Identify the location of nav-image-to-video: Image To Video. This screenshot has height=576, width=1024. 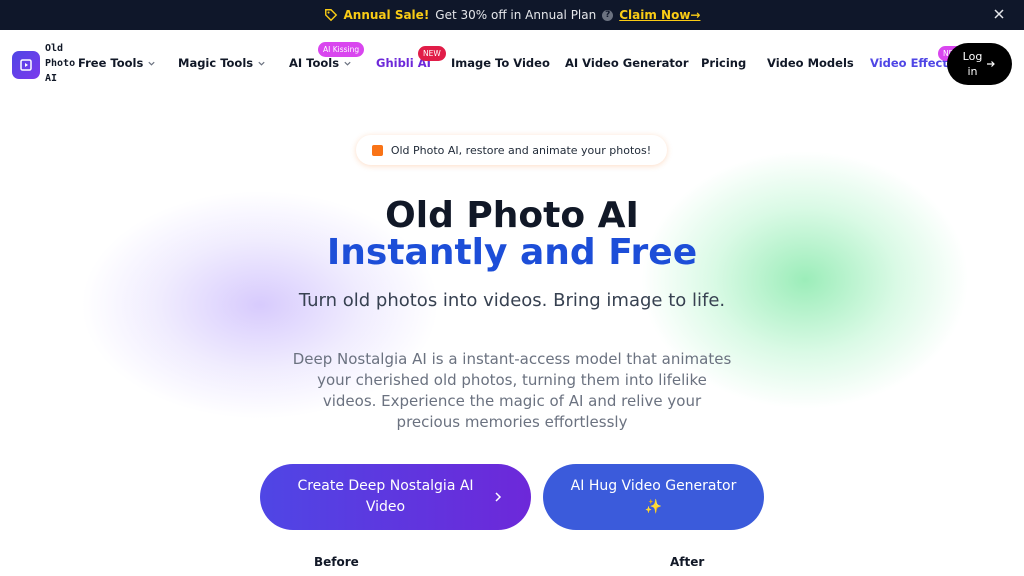
(500, 63).